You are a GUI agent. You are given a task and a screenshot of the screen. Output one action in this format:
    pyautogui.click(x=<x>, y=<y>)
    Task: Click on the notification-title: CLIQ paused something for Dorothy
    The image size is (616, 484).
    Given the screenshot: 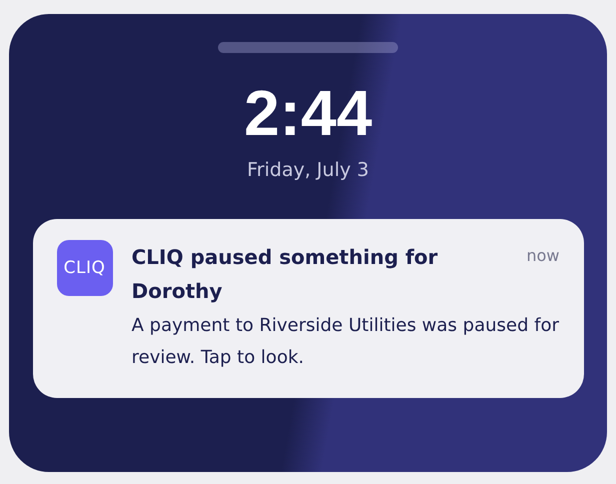 What is the action you would take?
    pyautogui.click(x=285, y=274)
    